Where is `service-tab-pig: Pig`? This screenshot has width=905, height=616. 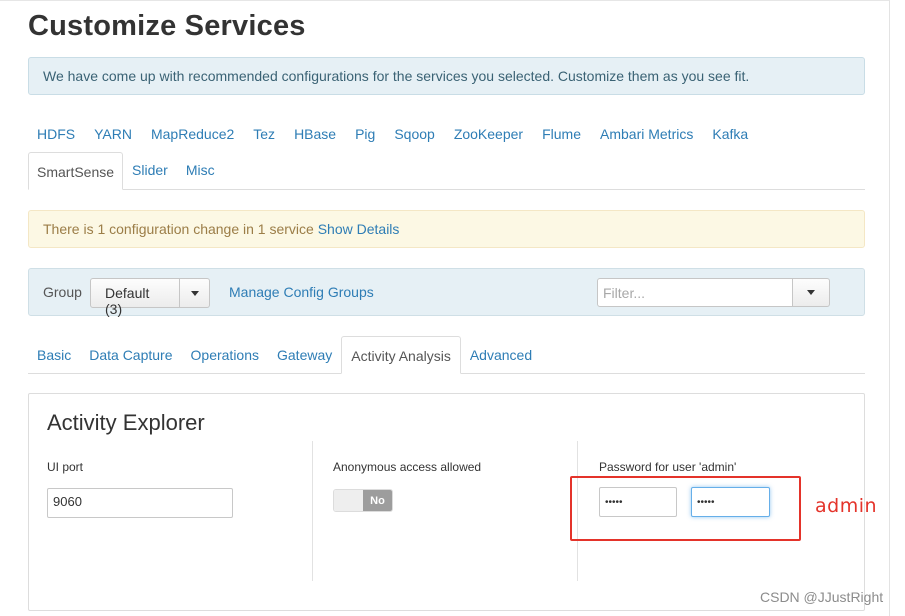 service-tab-pig: Pig is located at coordinates (365, 134).